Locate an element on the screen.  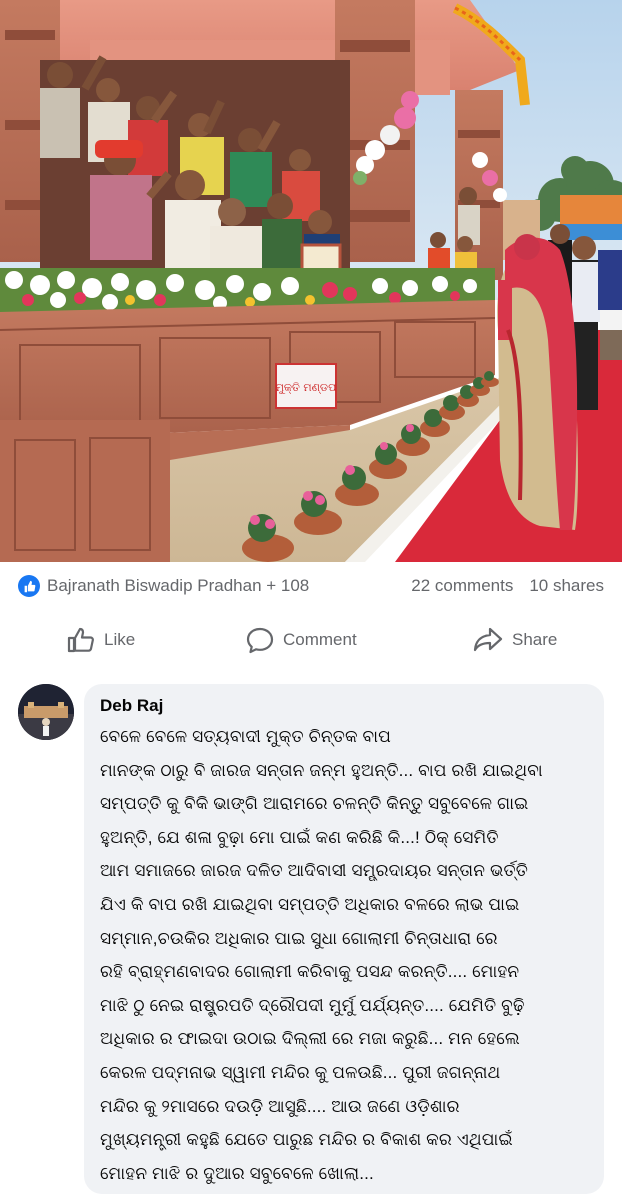
share-button: Share is located at coordinates (514, 640).